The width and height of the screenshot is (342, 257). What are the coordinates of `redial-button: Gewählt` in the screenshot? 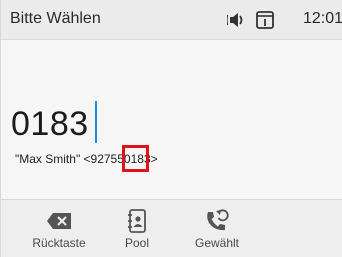 It's located at (217, 228).